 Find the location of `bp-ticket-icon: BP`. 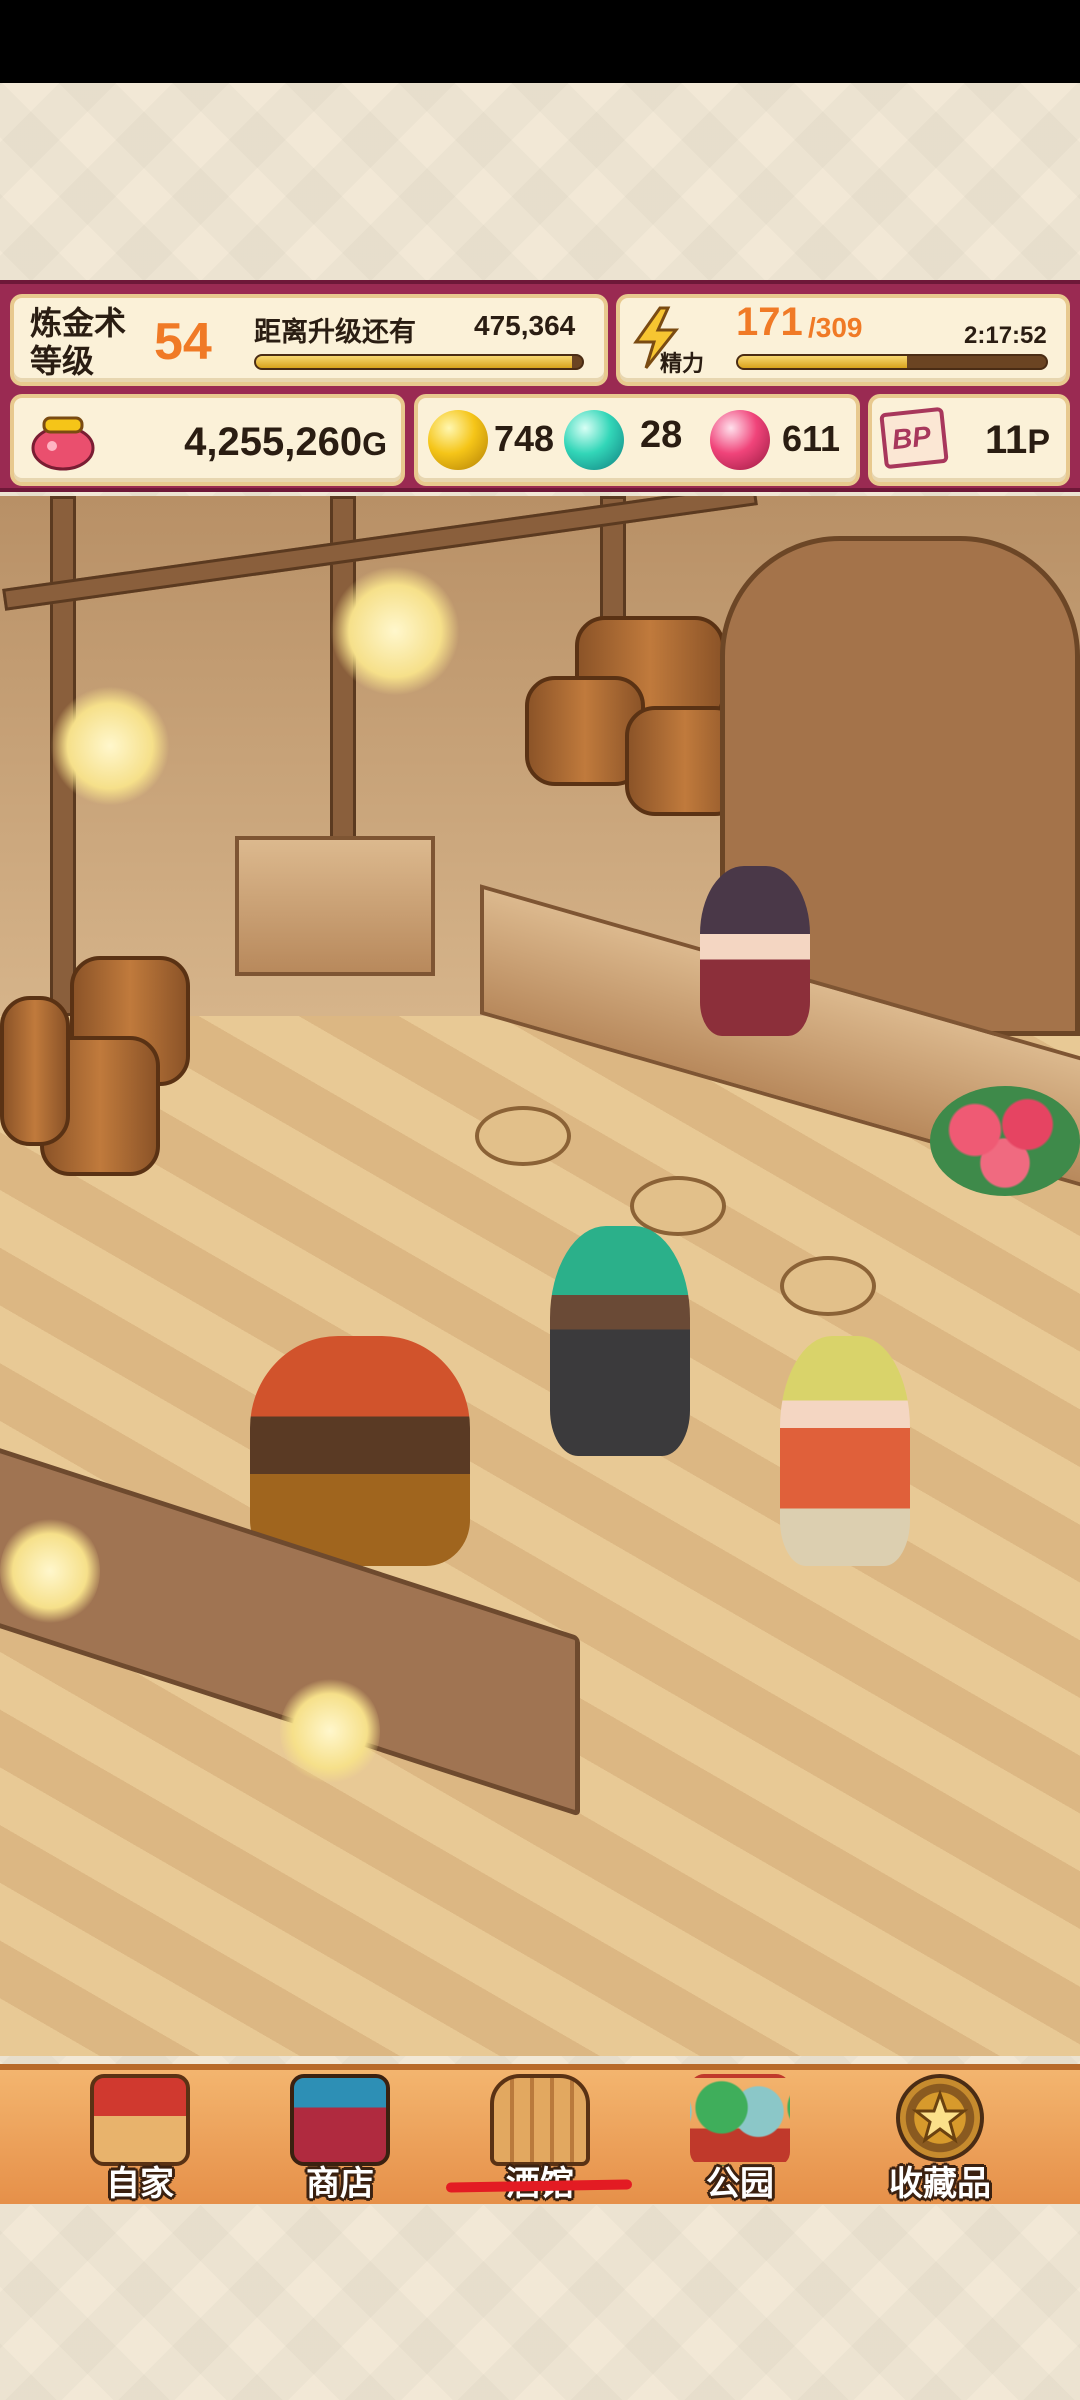

bp-ticket-icon: BP is located at coordinates (914, 438).